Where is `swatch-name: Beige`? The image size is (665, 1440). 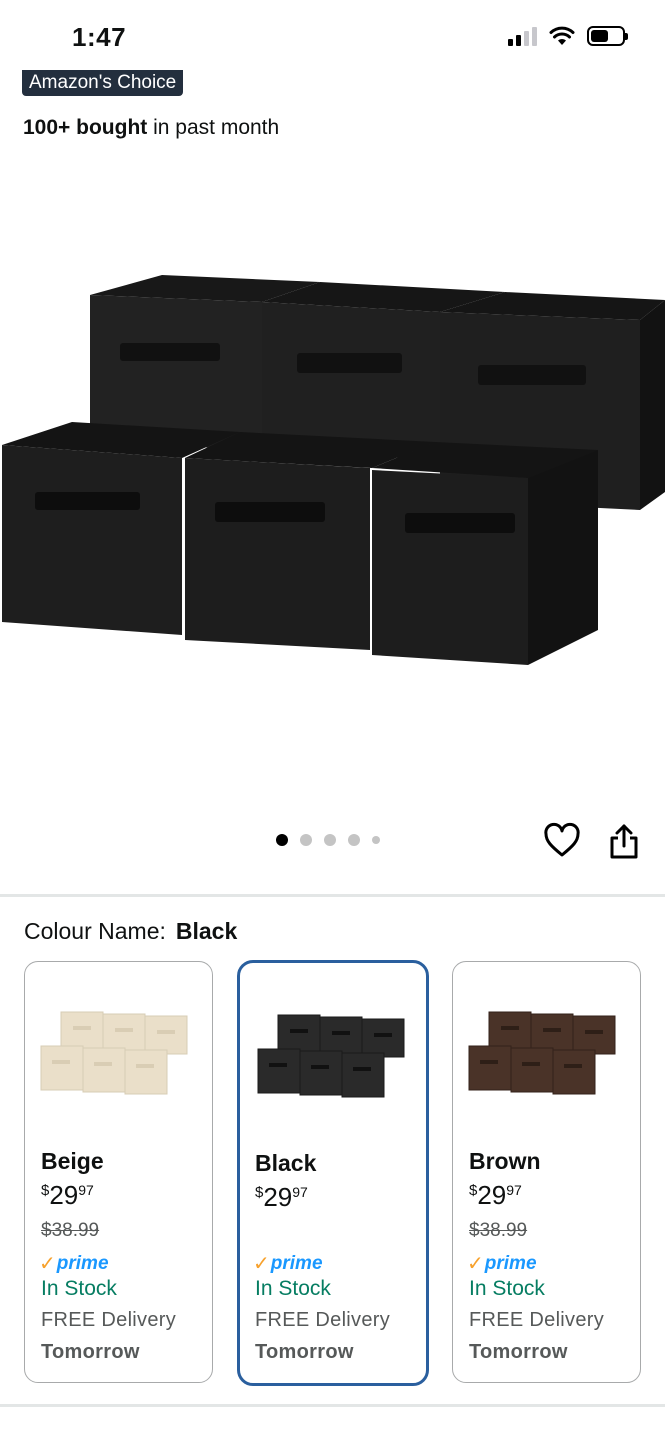 swatch-name: Beige is located at coordinates (72, 1161).